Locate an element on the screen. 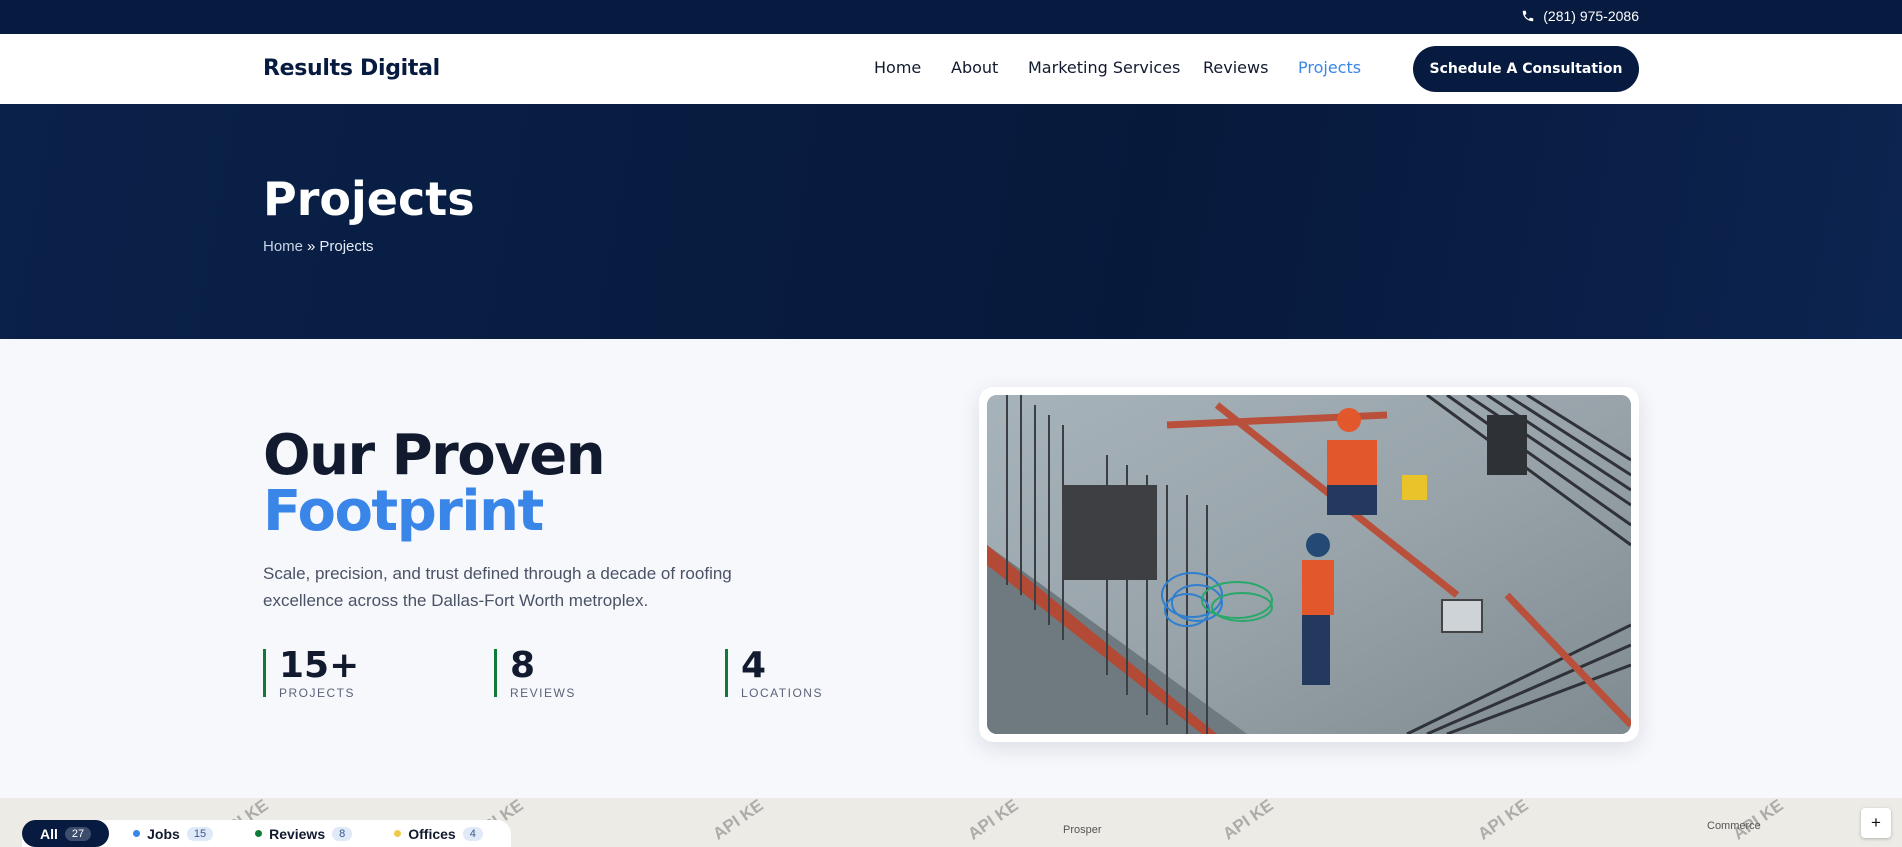 This screenshot has width=1902, height=847. stats-row: 15+ PROJECTS 8 REVIEWS 4 LOCATIONS is located at coordinates (609, 672).